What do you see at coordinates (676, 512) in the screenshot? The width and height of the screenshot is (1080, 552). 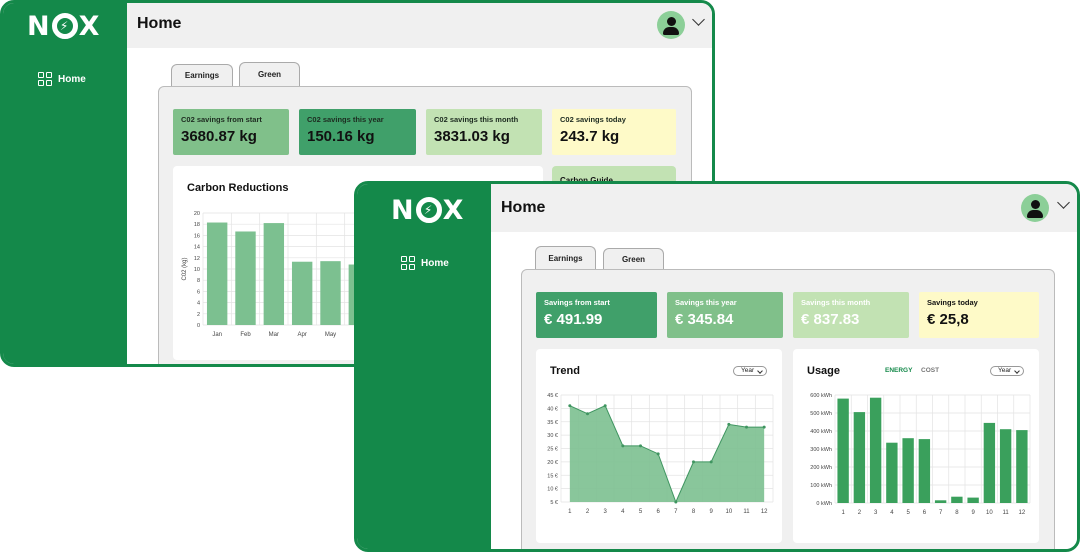 I see `x-tick-label: 7` at bounding box center [676, 512].